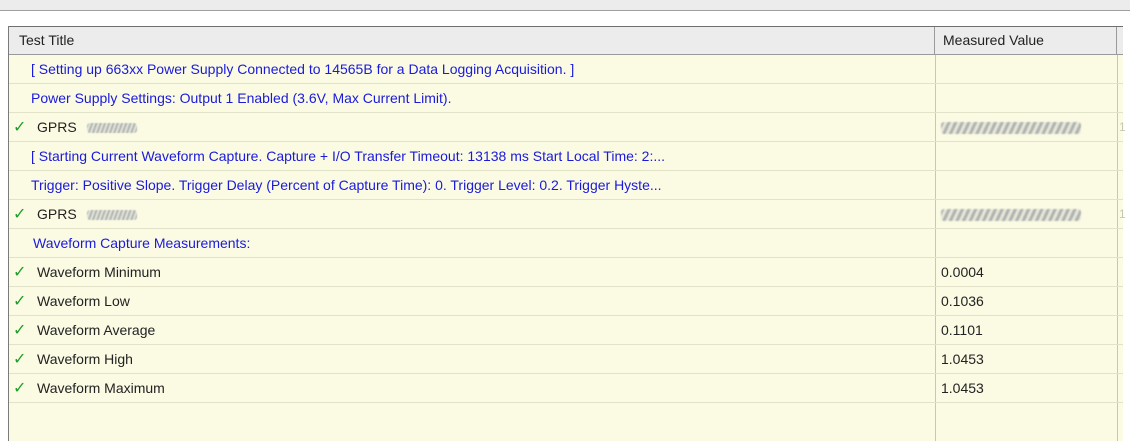 The image size is (1130, 441). I want to click on window-top-strip, so click(565, 5).